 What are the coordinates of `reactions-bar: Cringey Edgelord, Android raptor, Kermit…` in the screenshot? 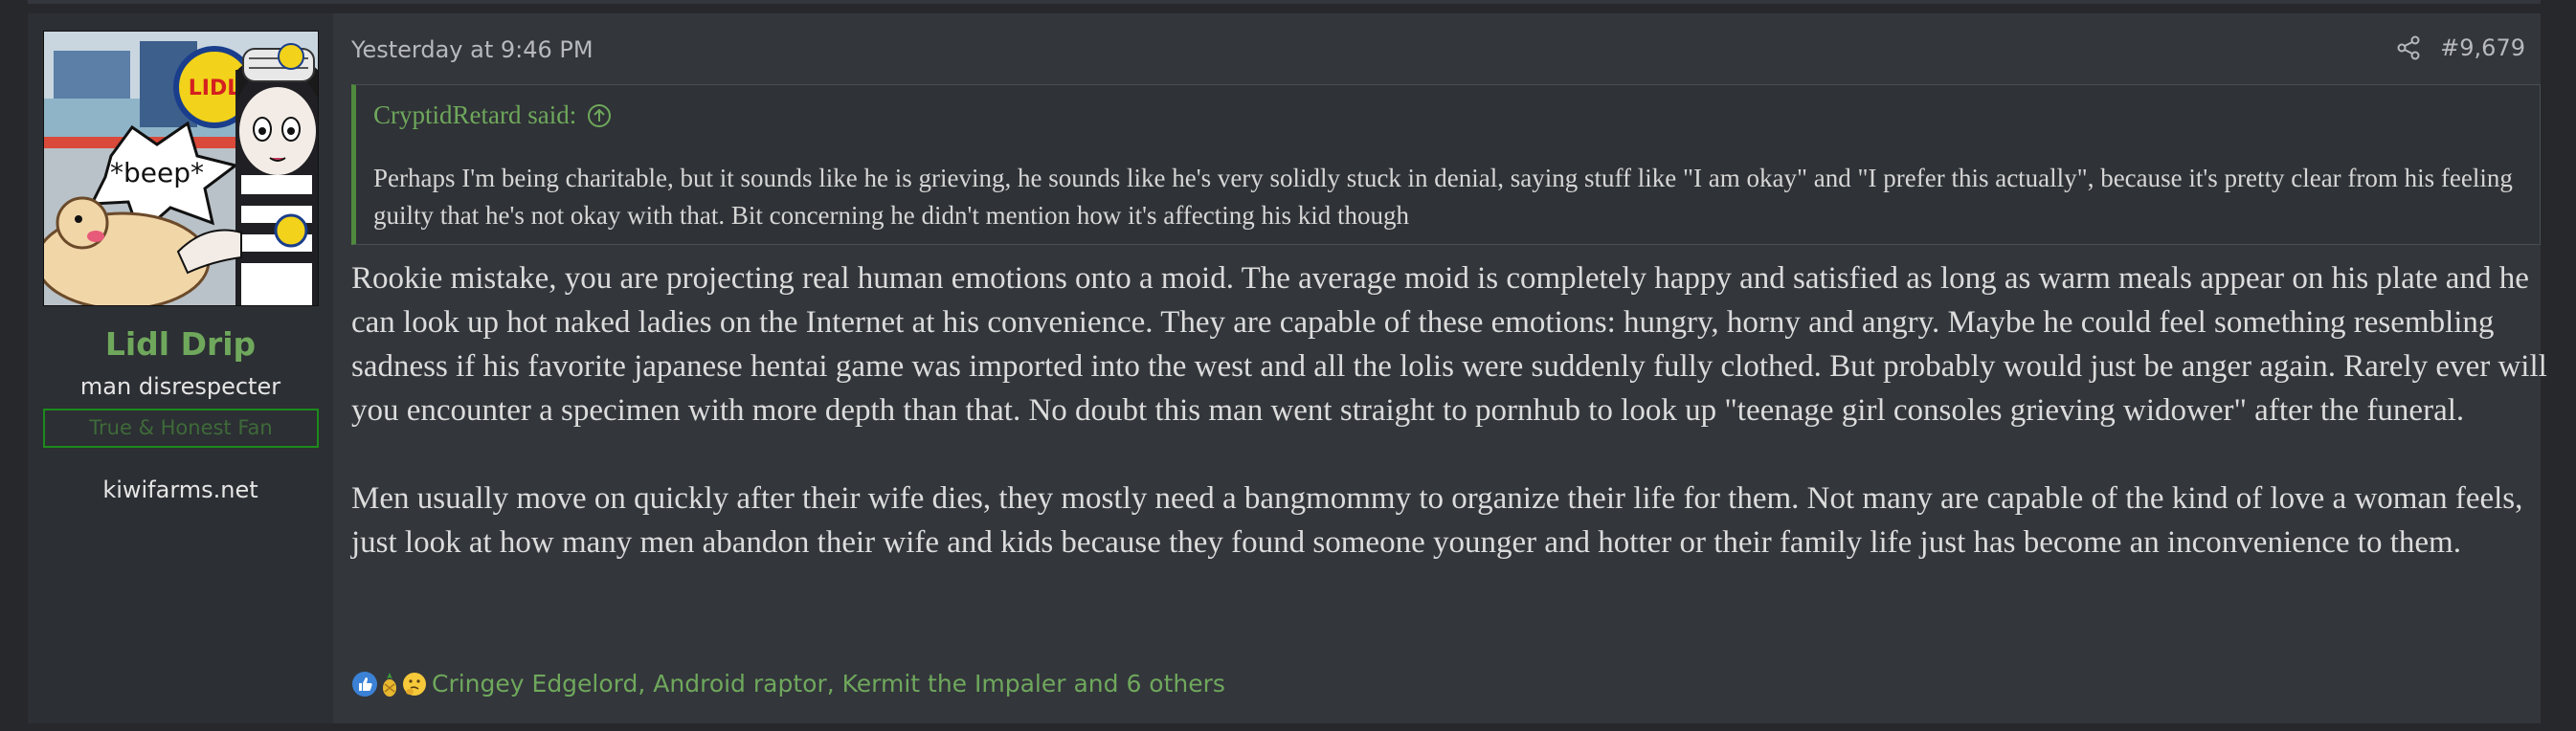 It's located at (788, 684).